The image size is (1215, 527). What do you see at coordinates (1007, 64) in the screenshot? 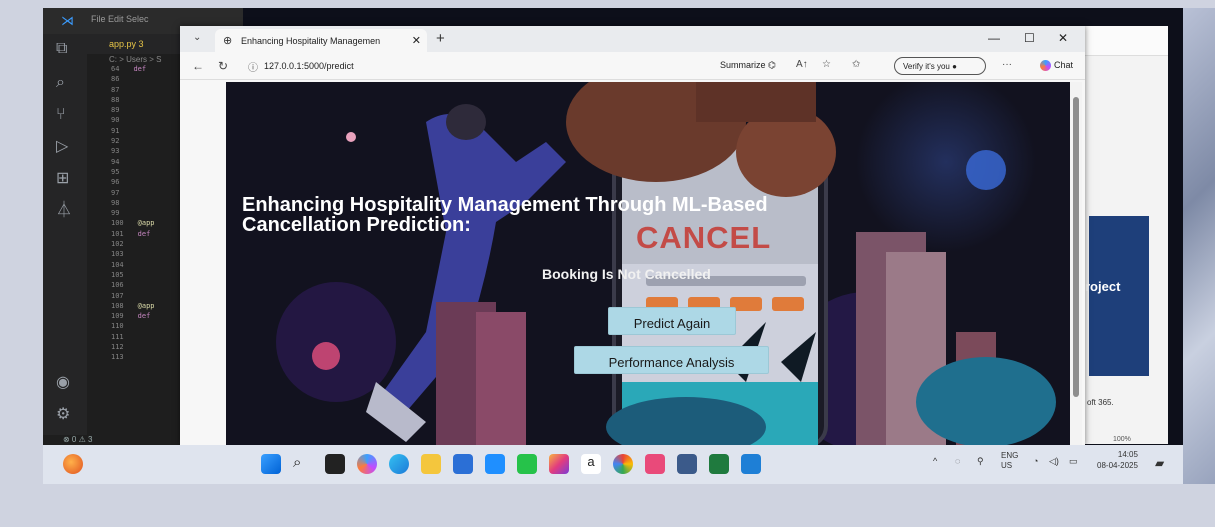
I see `more-menu-icon: ···` at bounding box center [1007, 64].